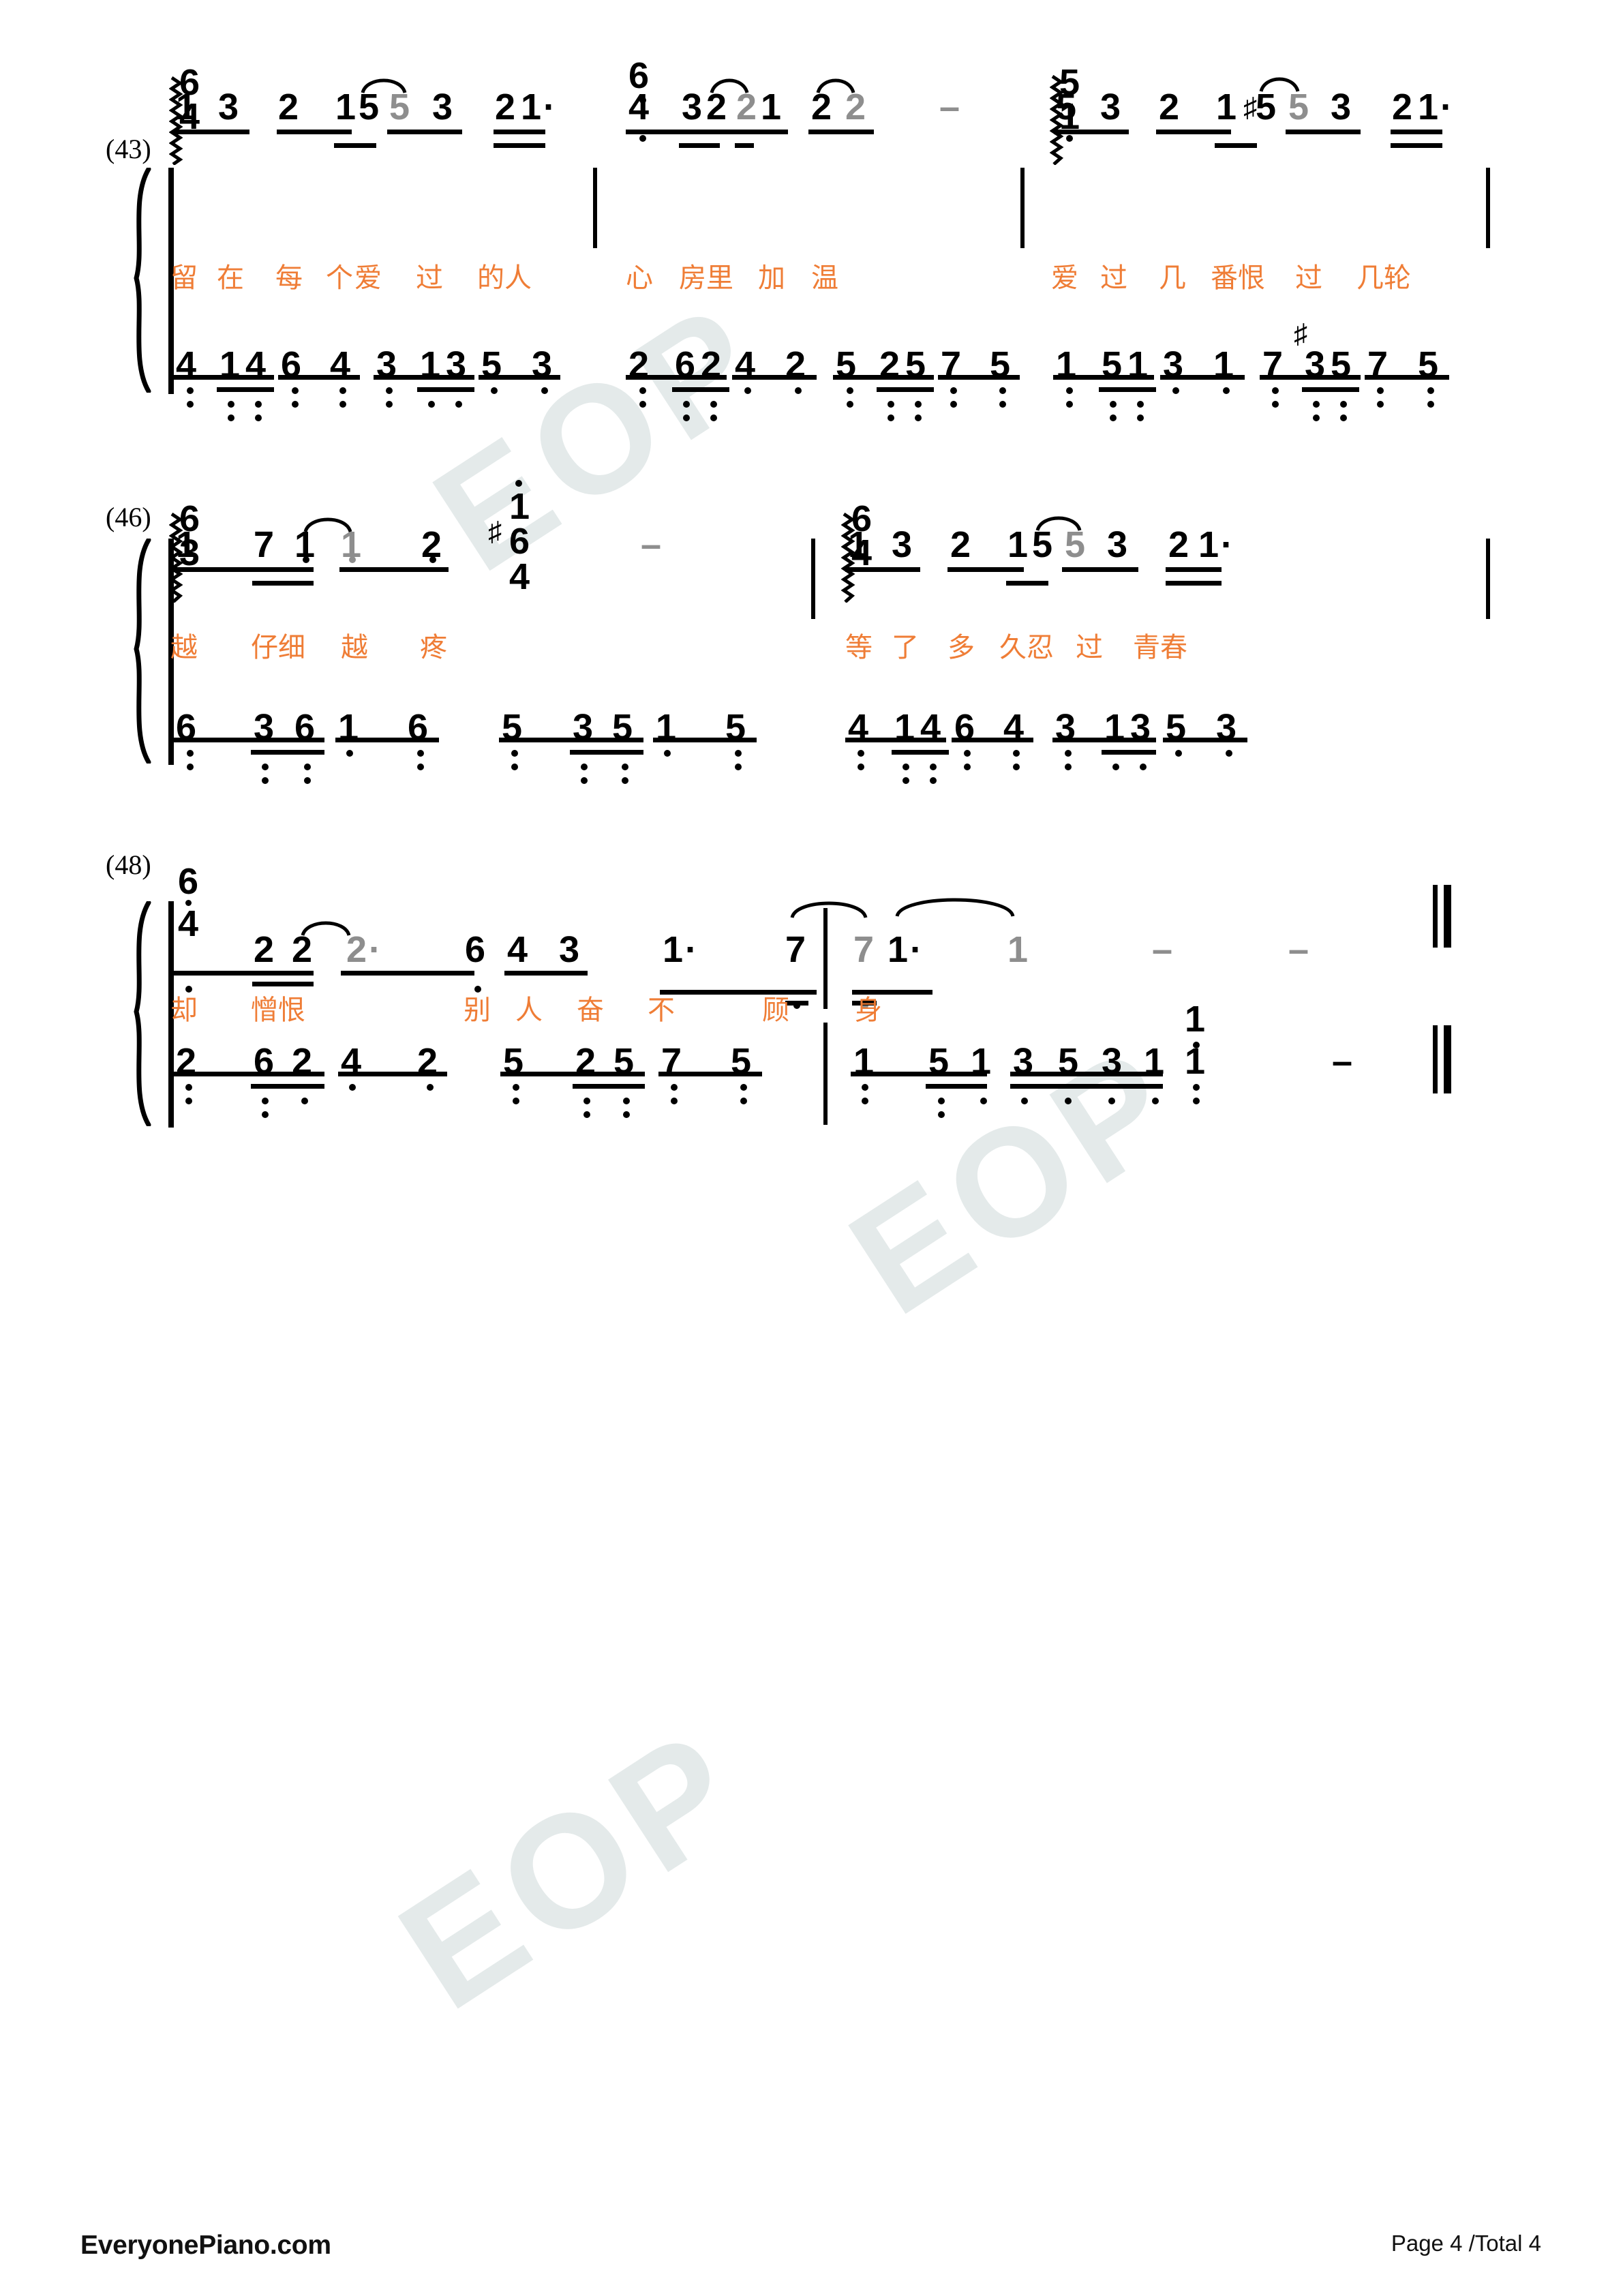  I want to click on sharp-accidental: ♯, so click(495, 531).